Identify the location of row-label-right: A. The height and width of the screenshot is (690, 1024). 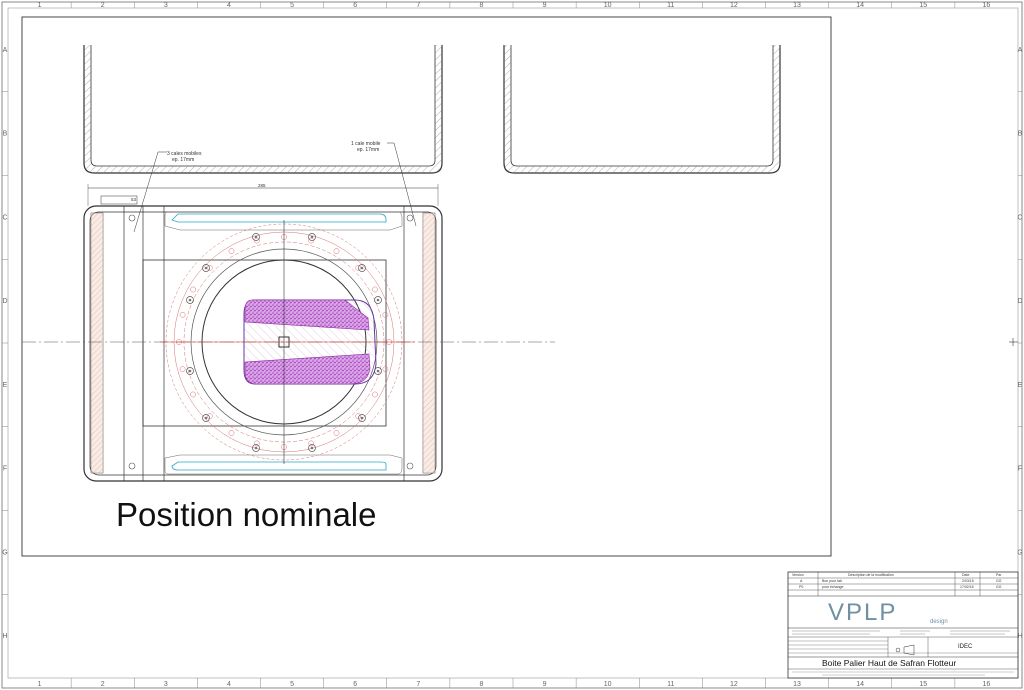
(1020, 50).